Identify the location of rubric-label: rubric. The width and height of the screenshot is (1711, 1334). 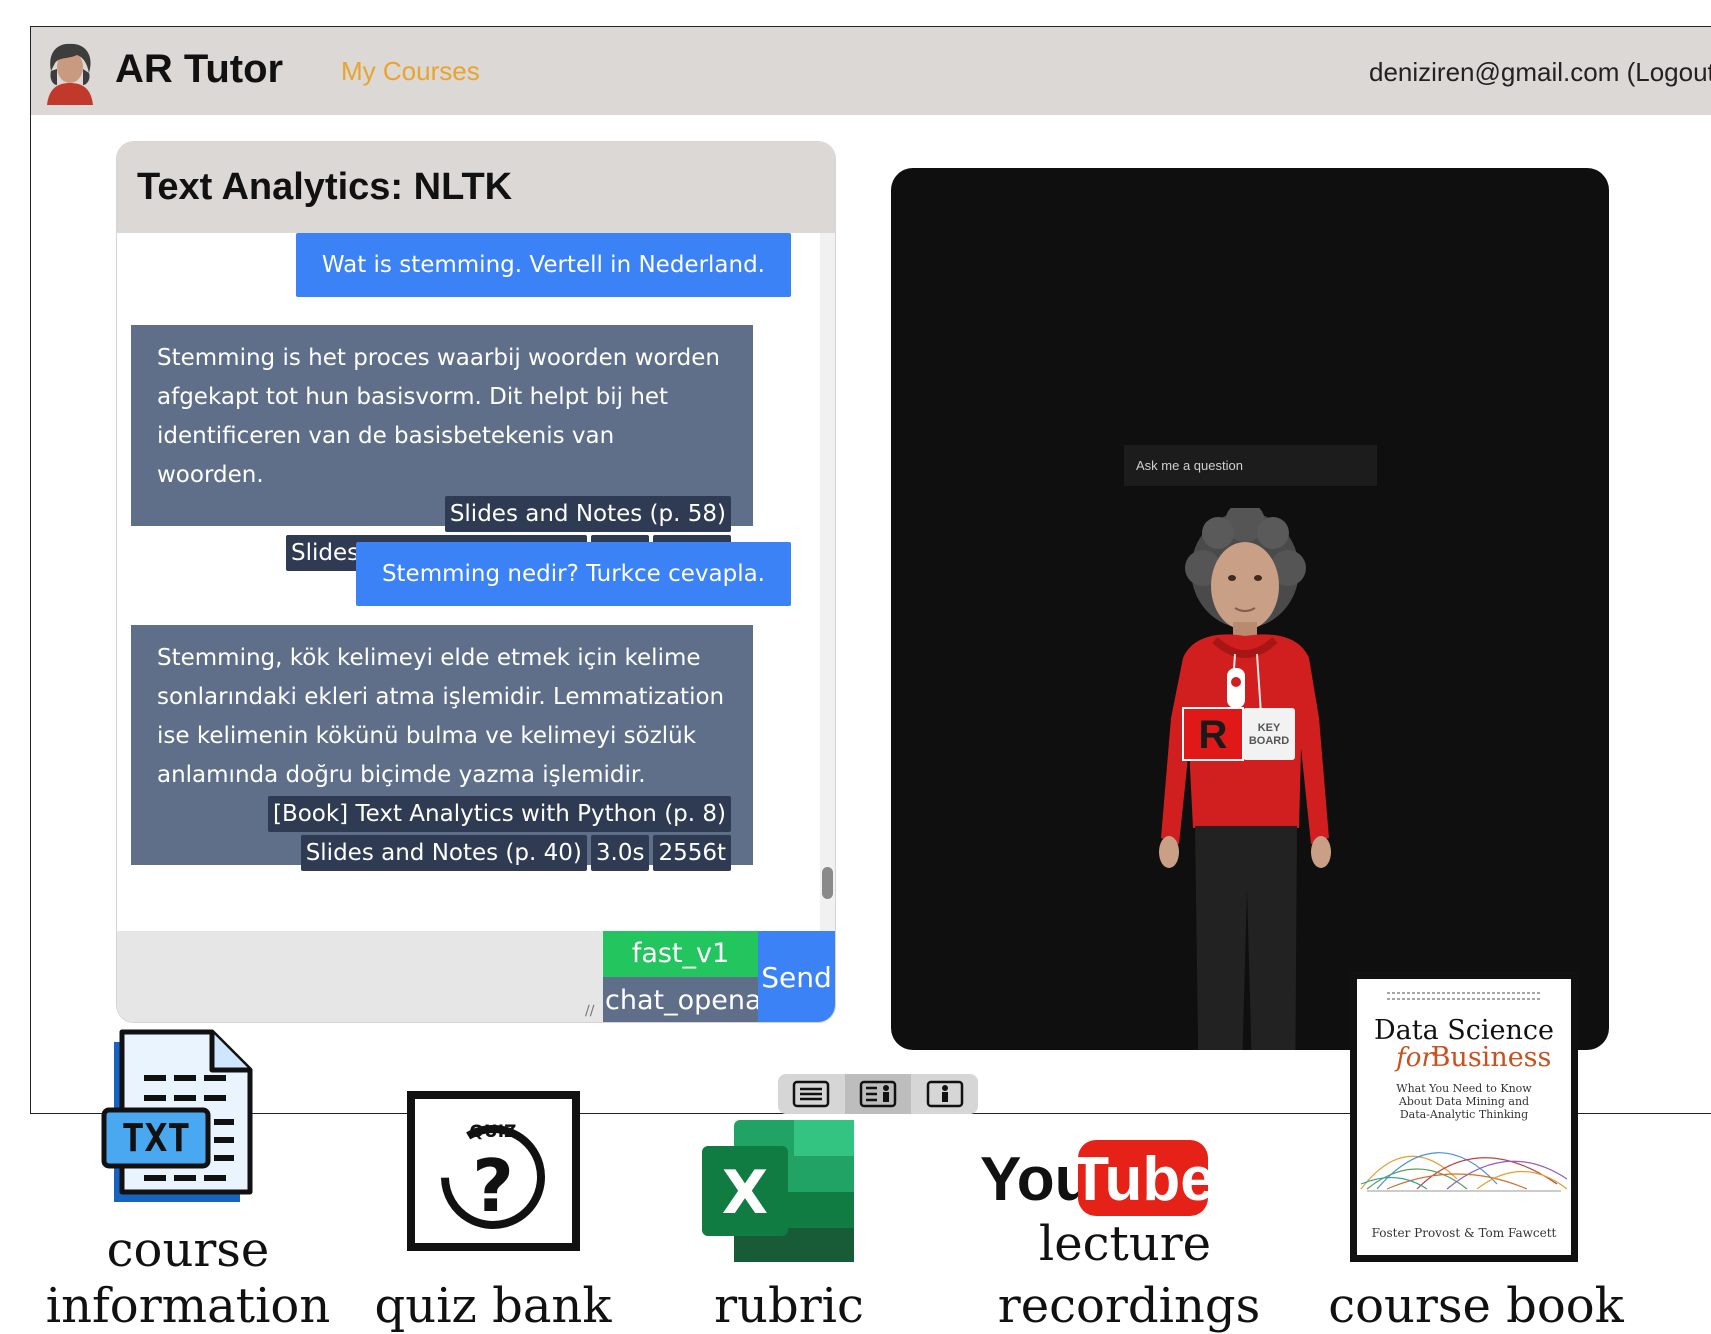
(789, 1306).